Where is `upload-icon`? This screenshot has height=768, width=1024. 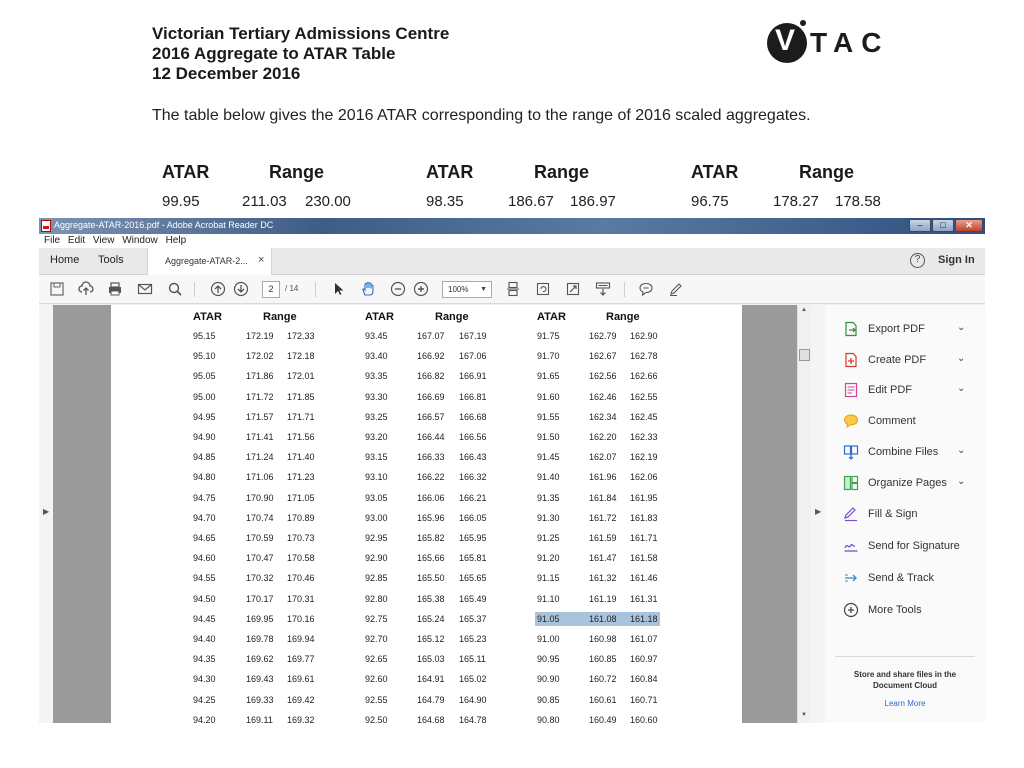
upload-icon is located at coordinates (86, 289).